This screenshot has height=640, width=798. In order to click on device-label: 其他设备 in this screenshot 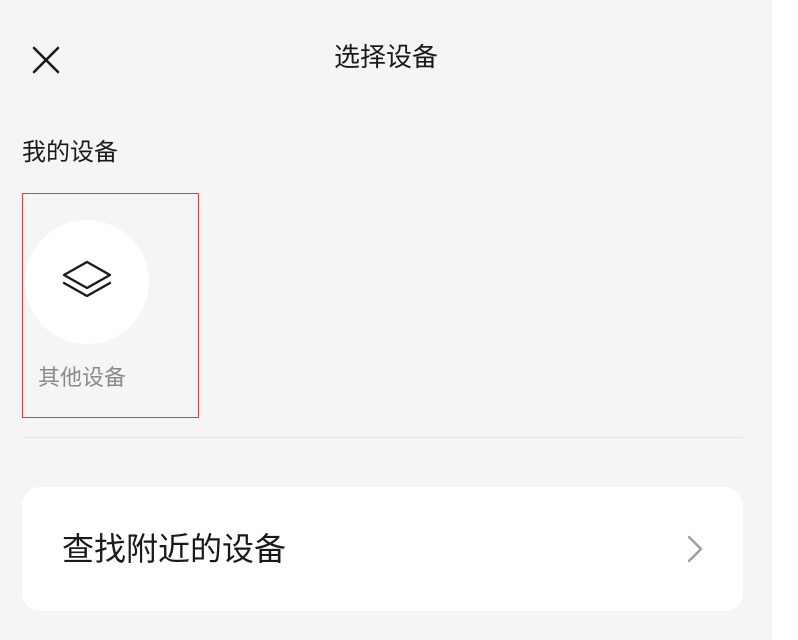, I will do `click(82, 378)`.